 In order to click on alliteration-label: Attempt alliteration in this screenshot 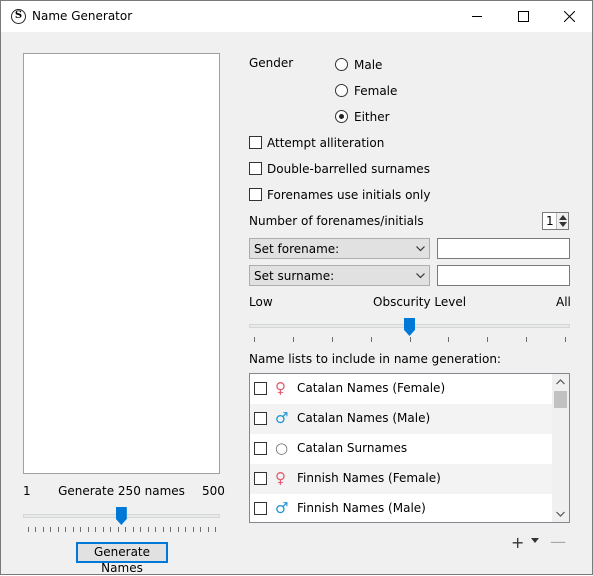, I will do `click(325, 143)`.